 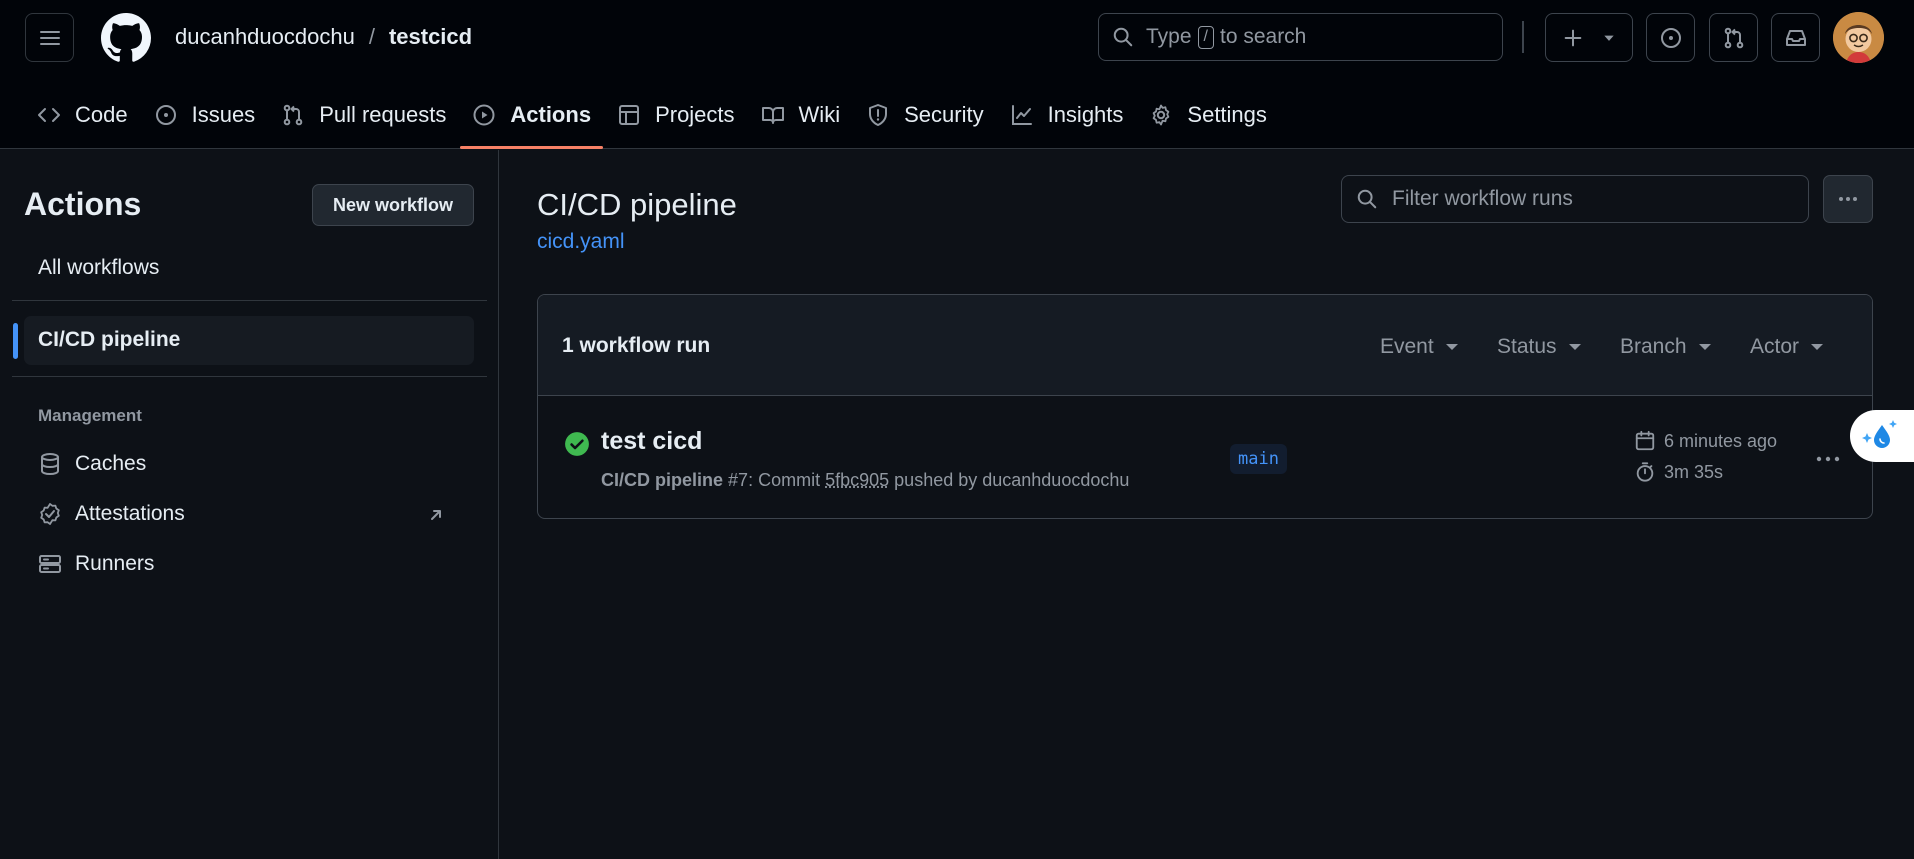 What do you see at coordinates (101, 114) in the screenshot?
I see `tab-label: Code` at bounding box center [101, 114].